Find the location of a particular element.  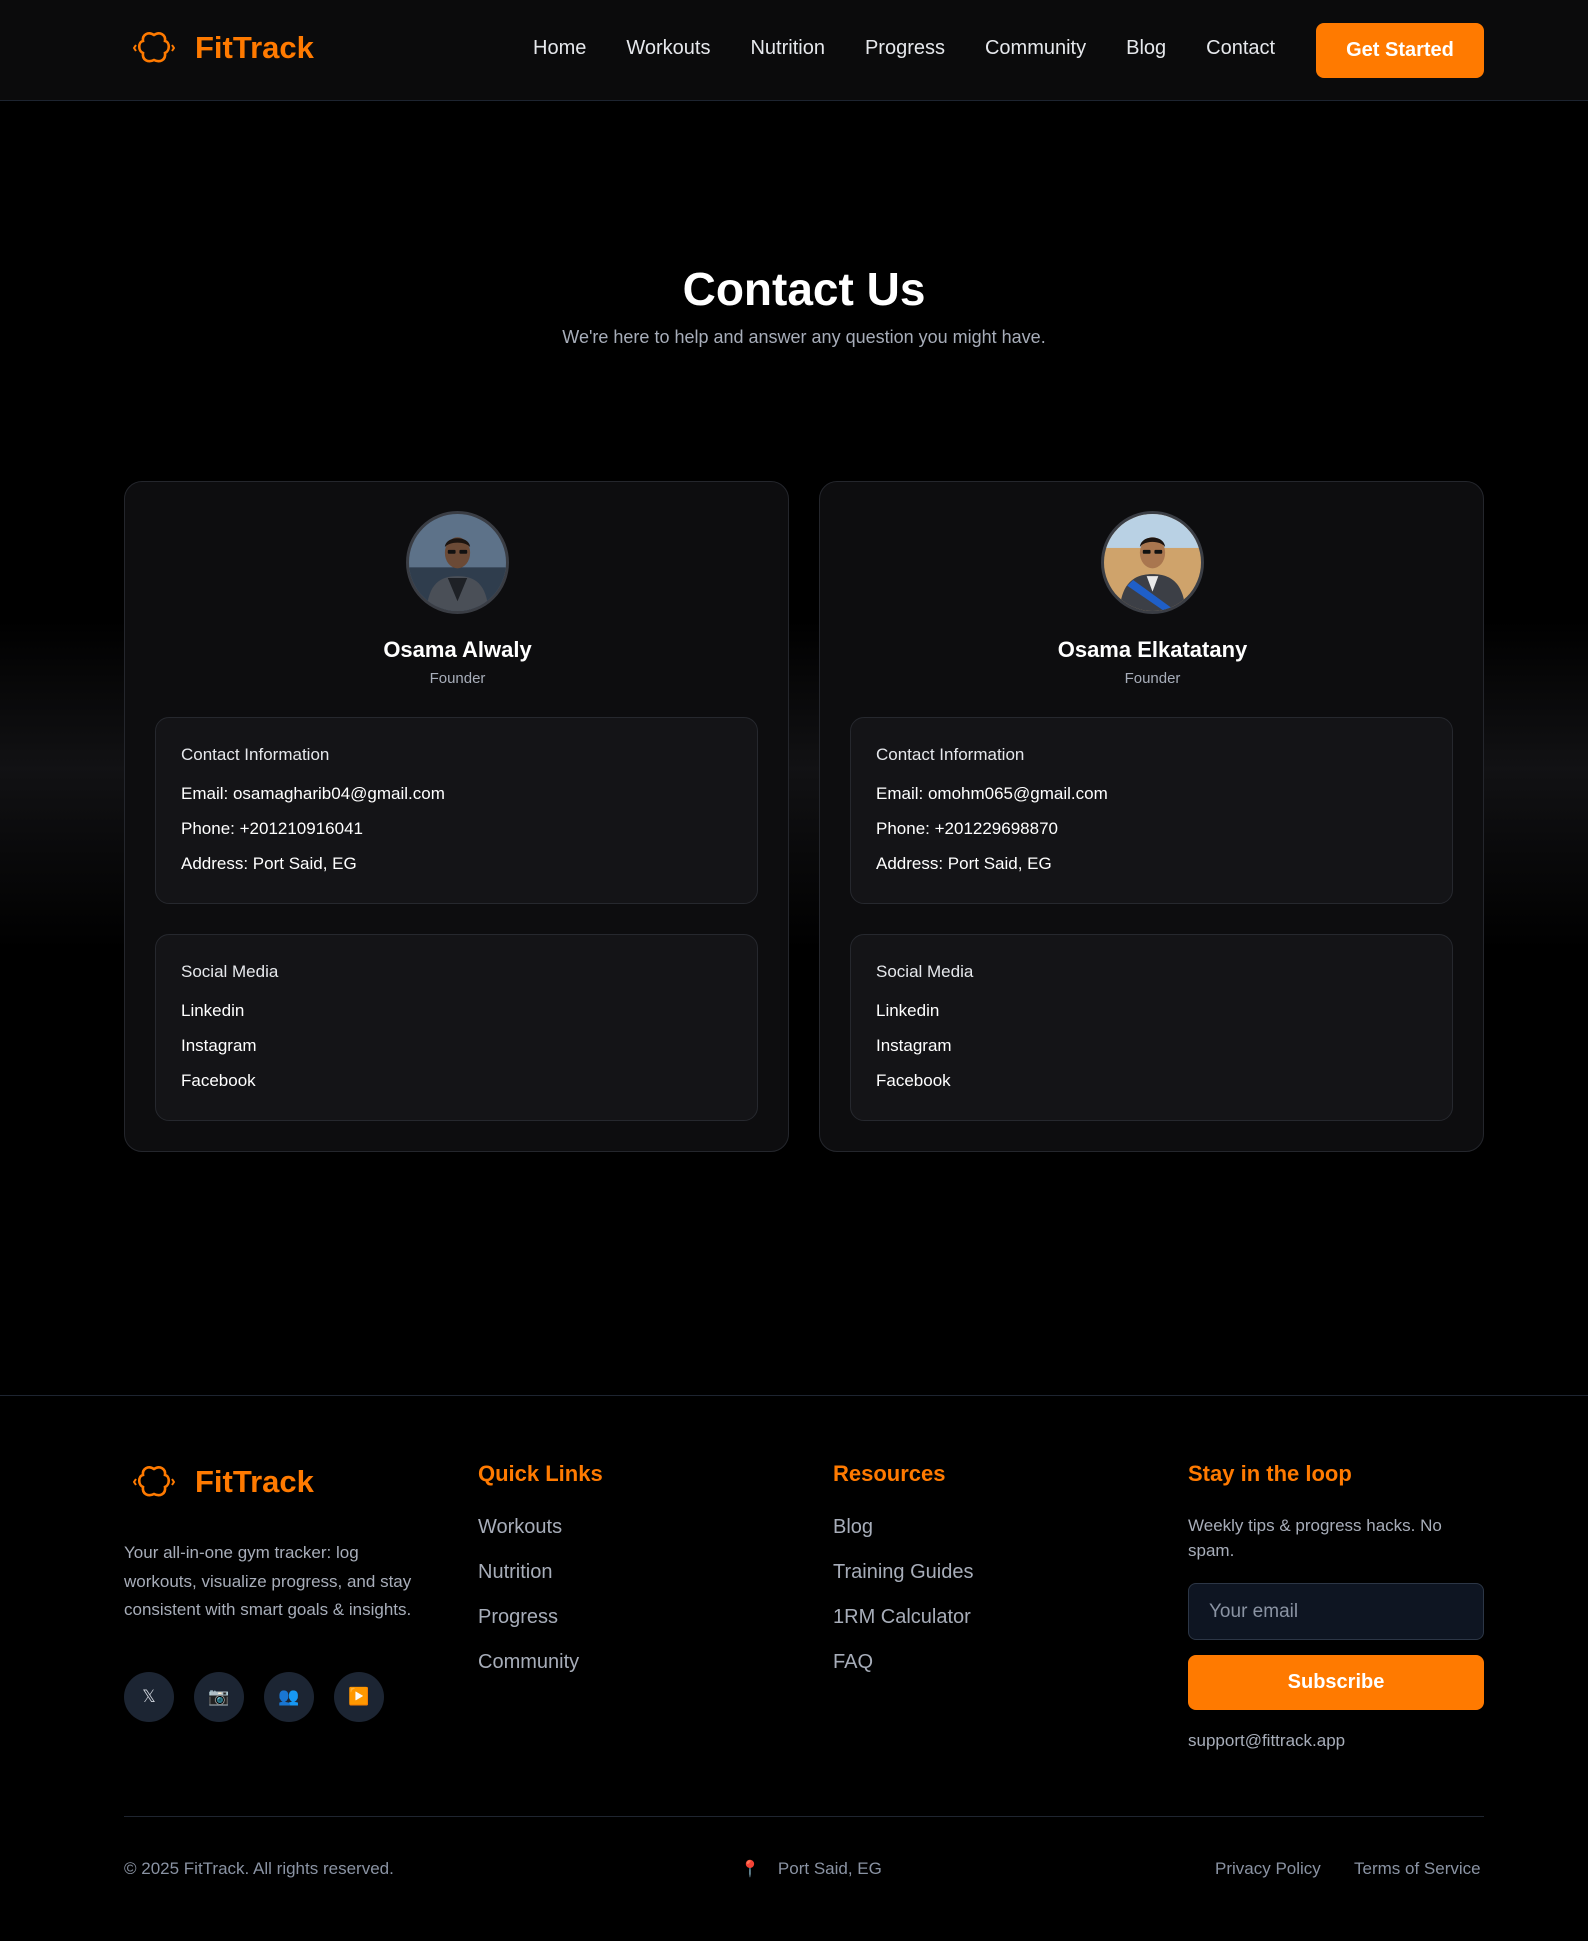

footer-link-progress: Progress is located at coordinates (518, 1617).